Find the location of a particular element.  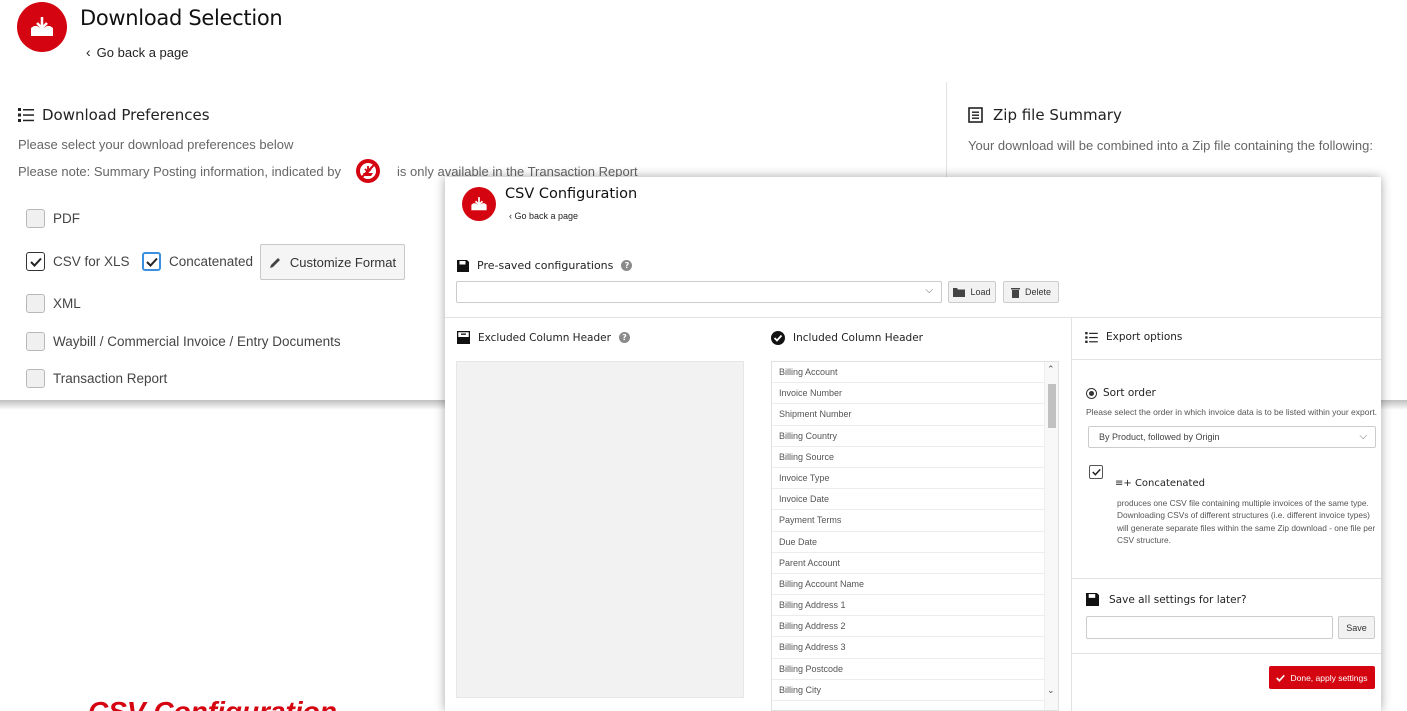

column-divider is located at coordinates (1071, 514).